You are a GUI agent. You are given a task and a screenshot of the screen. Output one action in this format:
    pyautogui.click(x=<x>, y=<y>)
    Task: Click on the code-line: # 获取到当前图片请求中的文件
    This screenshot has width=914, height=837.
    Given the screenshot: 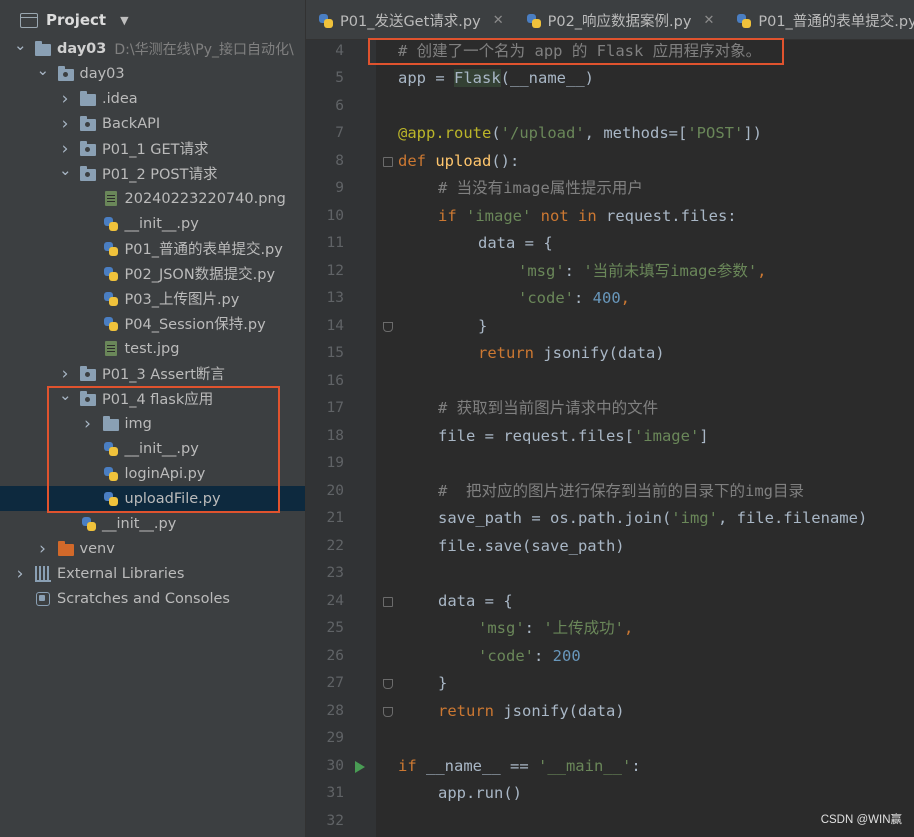 What is the action you would take?
    pyautogui.click(x=548, y=409)
    